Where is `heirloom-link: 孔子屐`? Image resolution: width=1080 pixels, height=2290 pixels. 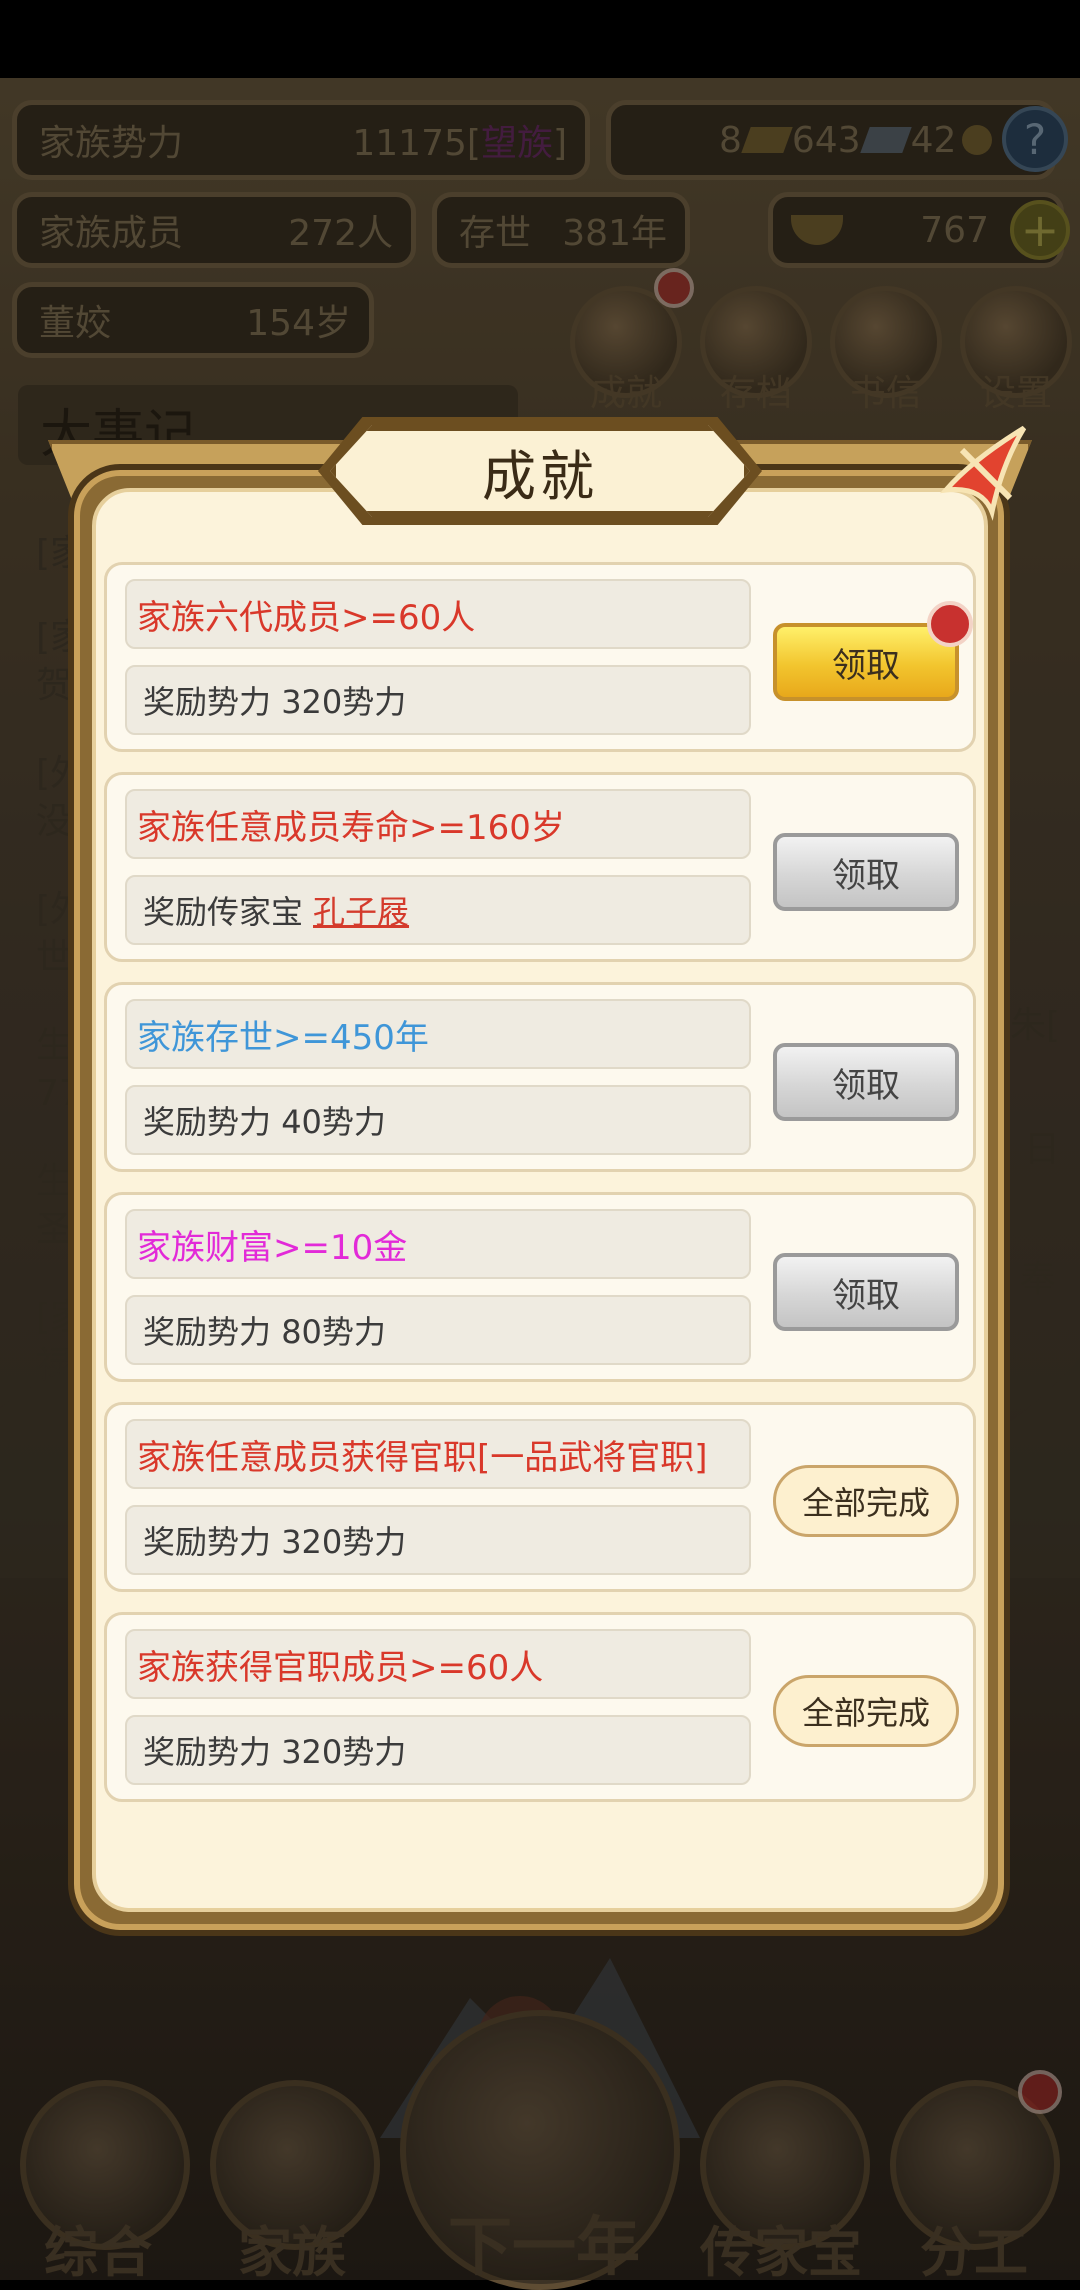
heirloom-link: 孔子屐 is located at coordinates (361, 910).